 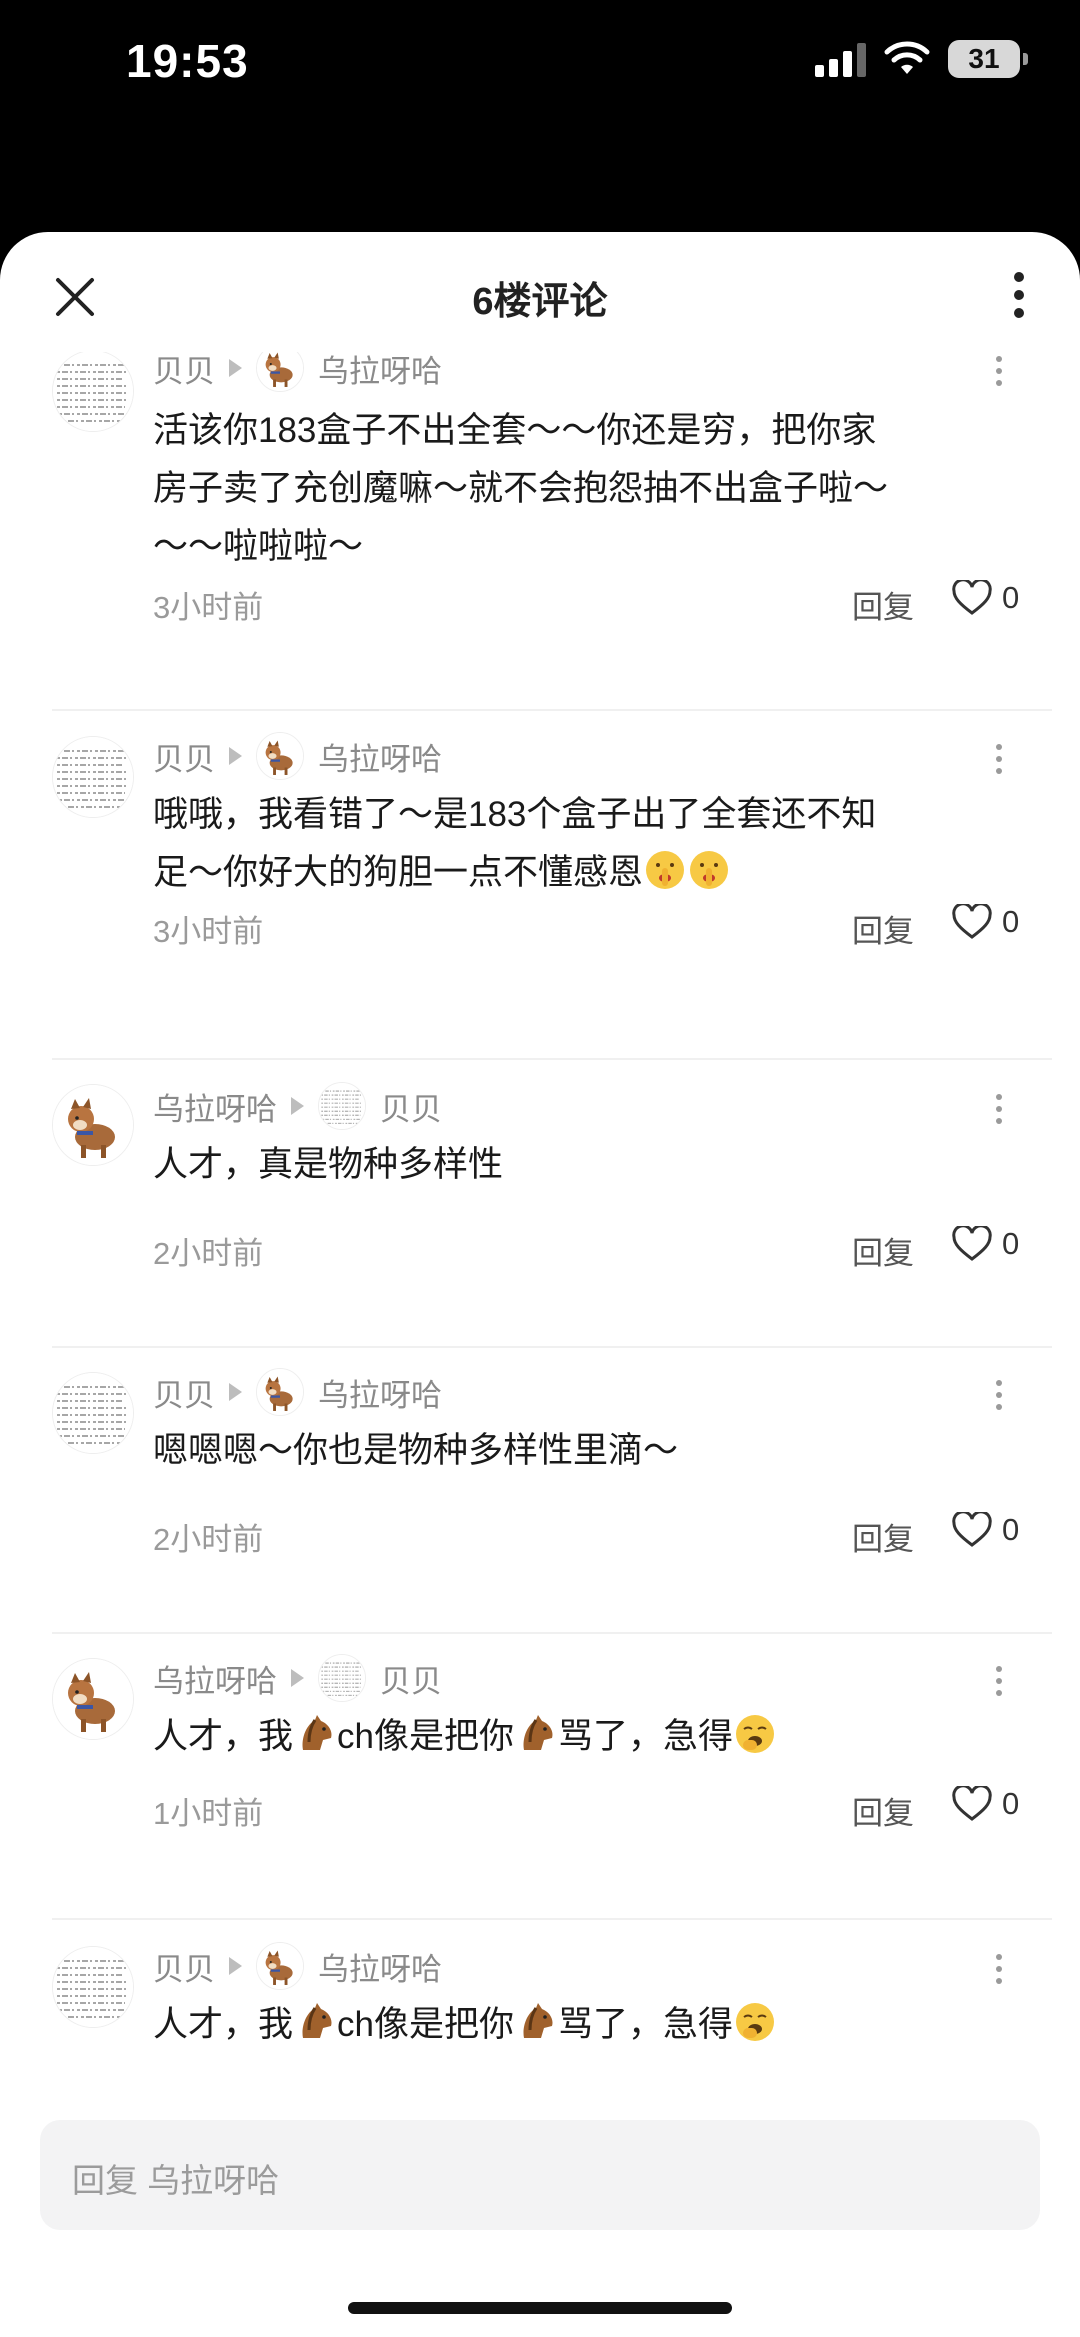 What do you see at coordinates (223, 2024) in the screenshot?
I see `comment-text-part: 人才，我` at bounding box center [223, 2024].